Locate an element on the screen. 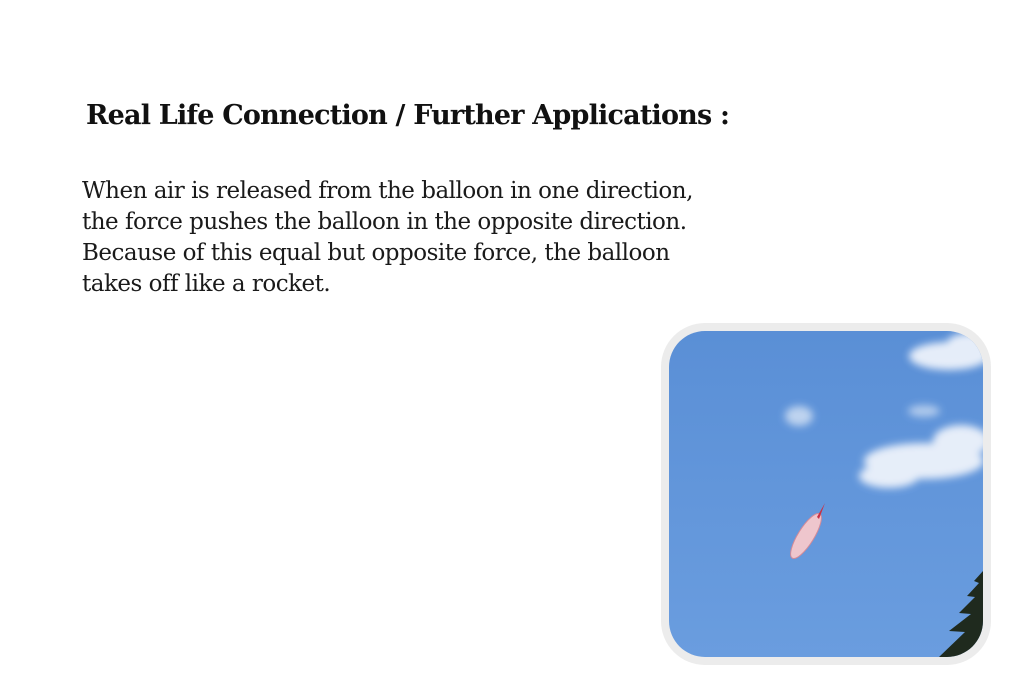 The height and width of the screenshot is (683, 1024). sky-image is located at coordinates (826, 494).